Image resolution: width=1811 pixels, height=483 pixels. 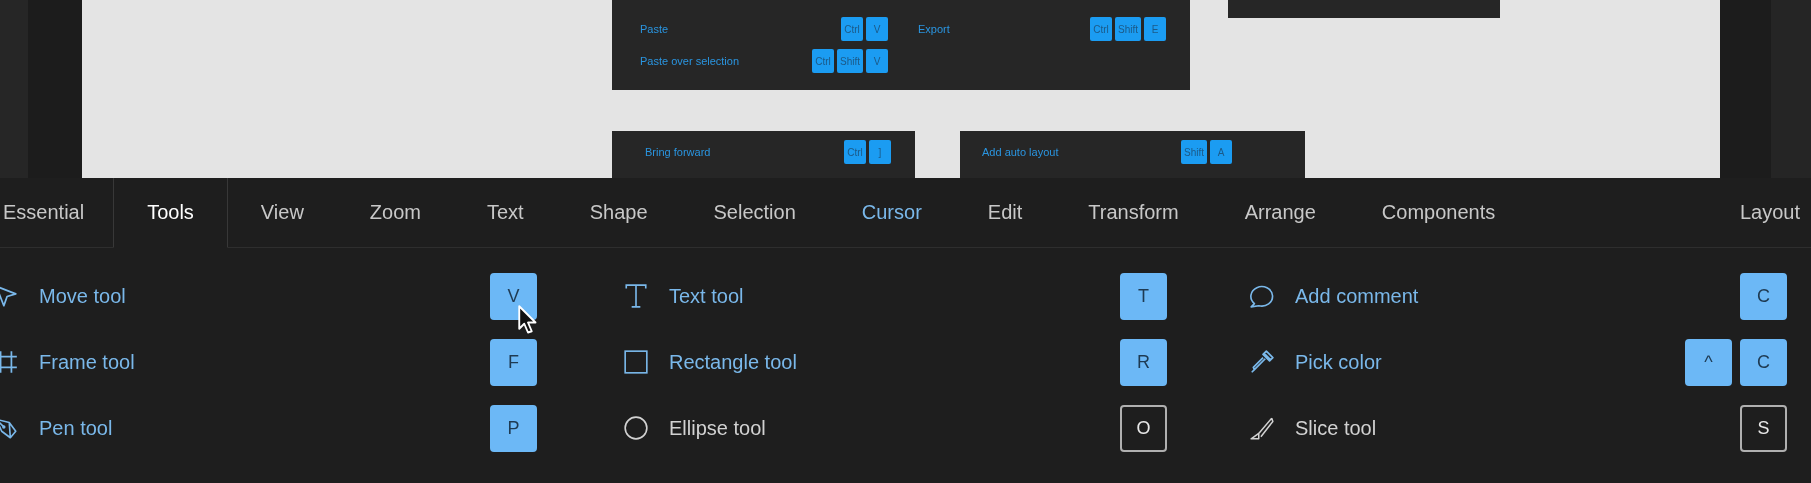 What do you see at coordinates (513, 428) in the screenshot?
I see `key-cap: P` at bounding box center [513, 428].